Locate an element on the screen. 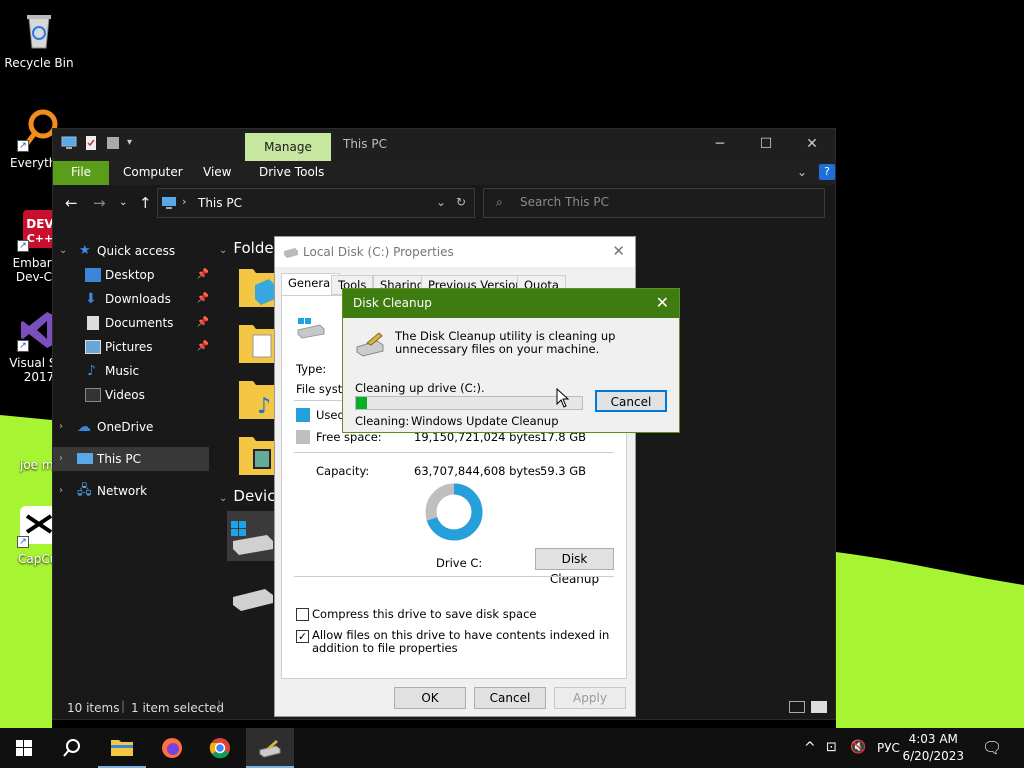 This screenshot has height=768, width=1024. minimize-button: ─ is located at coordinates (720, 145).